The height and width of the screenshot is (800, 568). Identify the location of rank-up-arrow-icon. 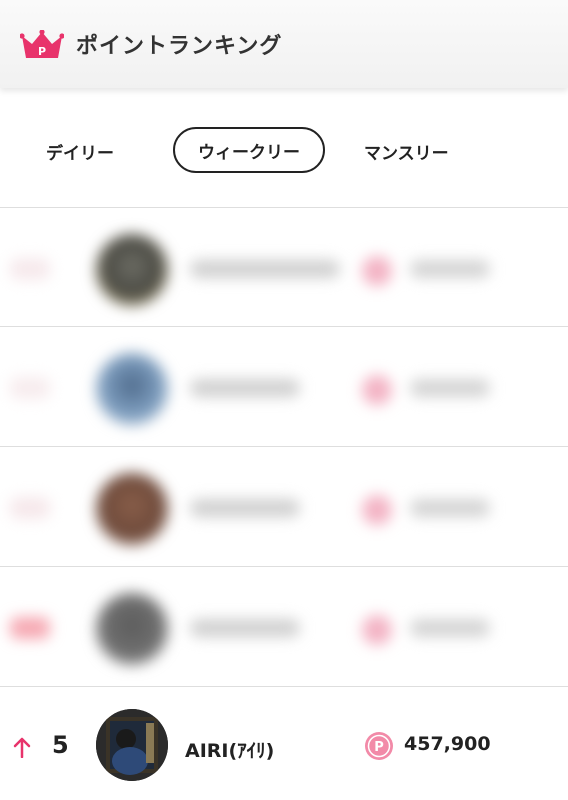
(22, 747).